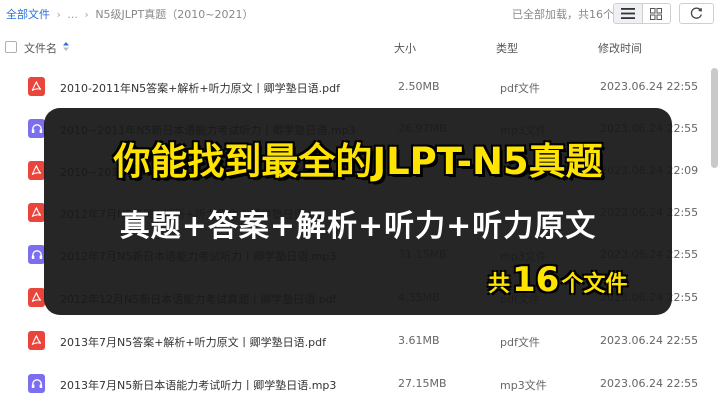 This screenshot has width=720, height=405. Describe the element at coordinates (360, 46) in the screenshot. I see `file-list-header: 文件名 大小 类型 修改时间` at that location.